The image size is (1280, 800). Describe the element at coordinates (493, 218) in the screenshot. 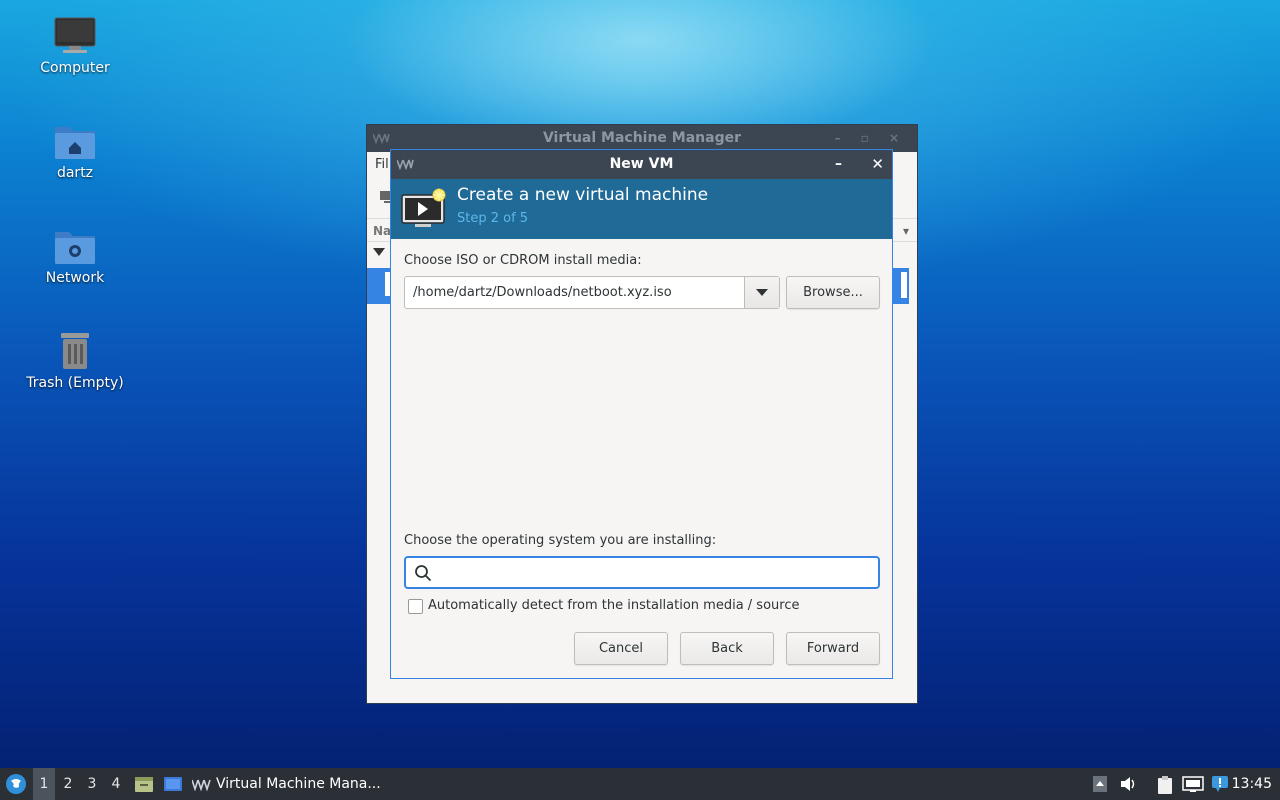

I see `wizard-step: Step 2 of 5` at that location.